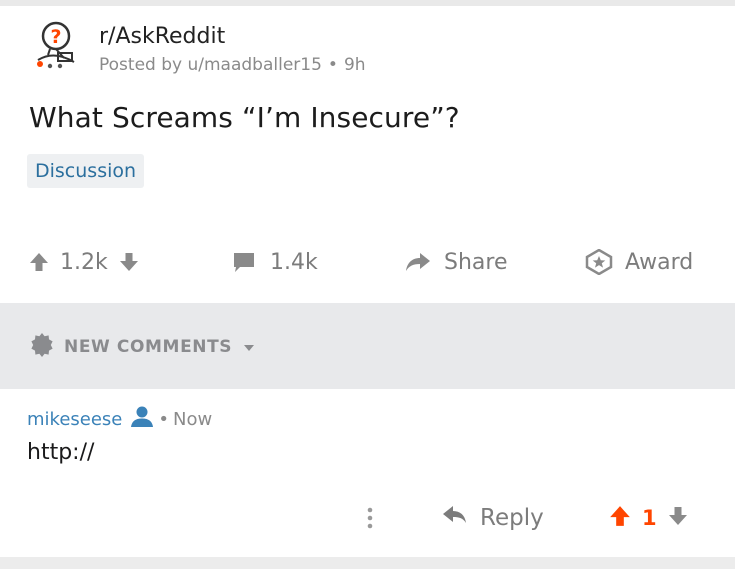 The width and height of the screenshot is (735, 569). Describe the element at coordinates (210, 65) in the screenshot. I see `posted-by: Posted by u/maadballer15` at that location.